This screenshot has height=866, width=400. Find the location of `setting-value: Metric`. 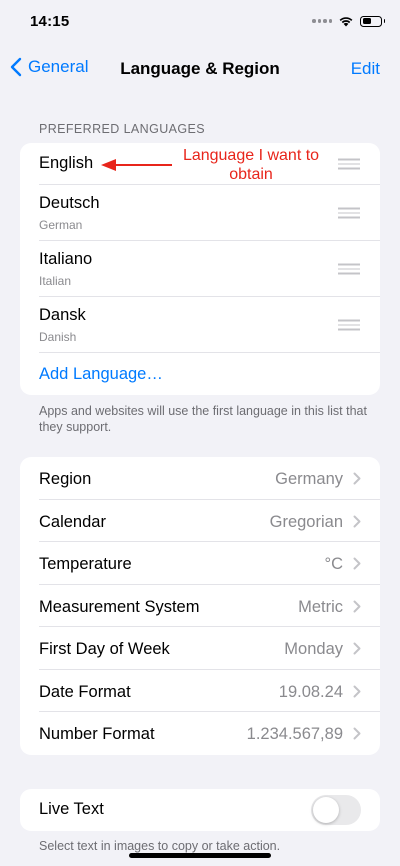

setting-value: Metric is located at coordinates (320, 606).